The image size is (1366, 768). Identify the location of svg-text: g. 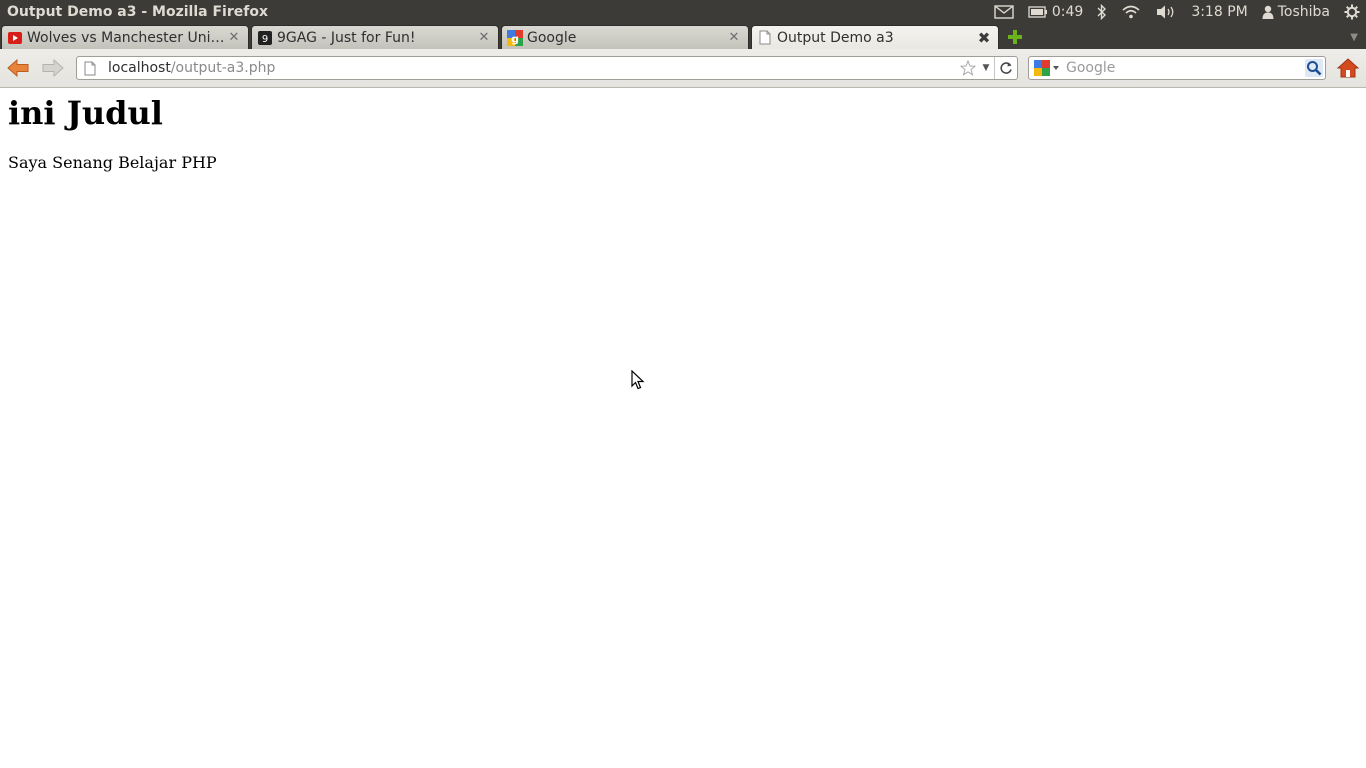
(515, 38).